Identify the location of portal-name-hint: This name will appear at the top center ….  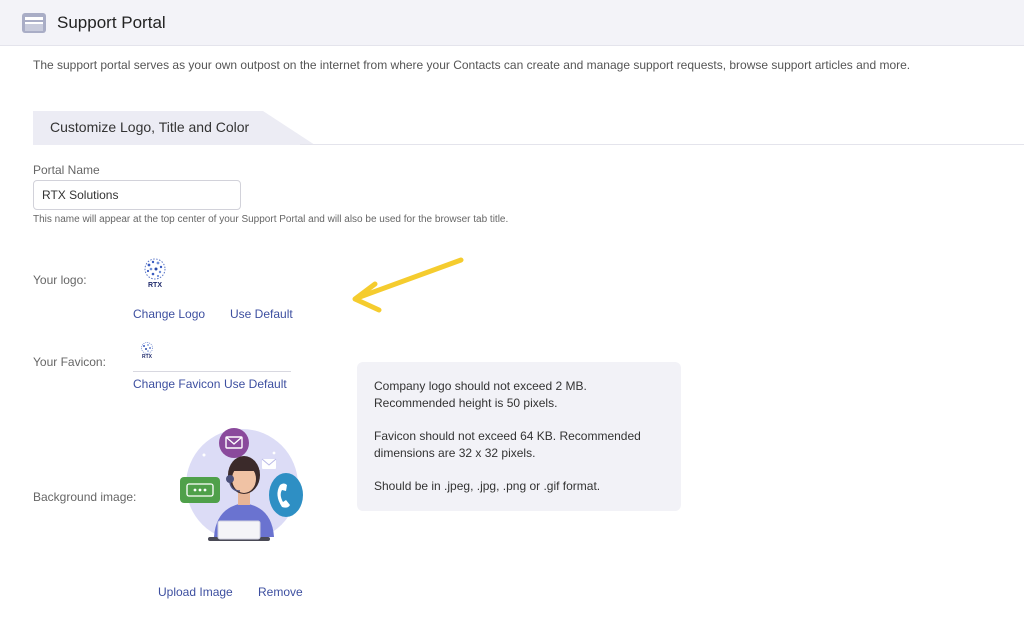
(271, 219).